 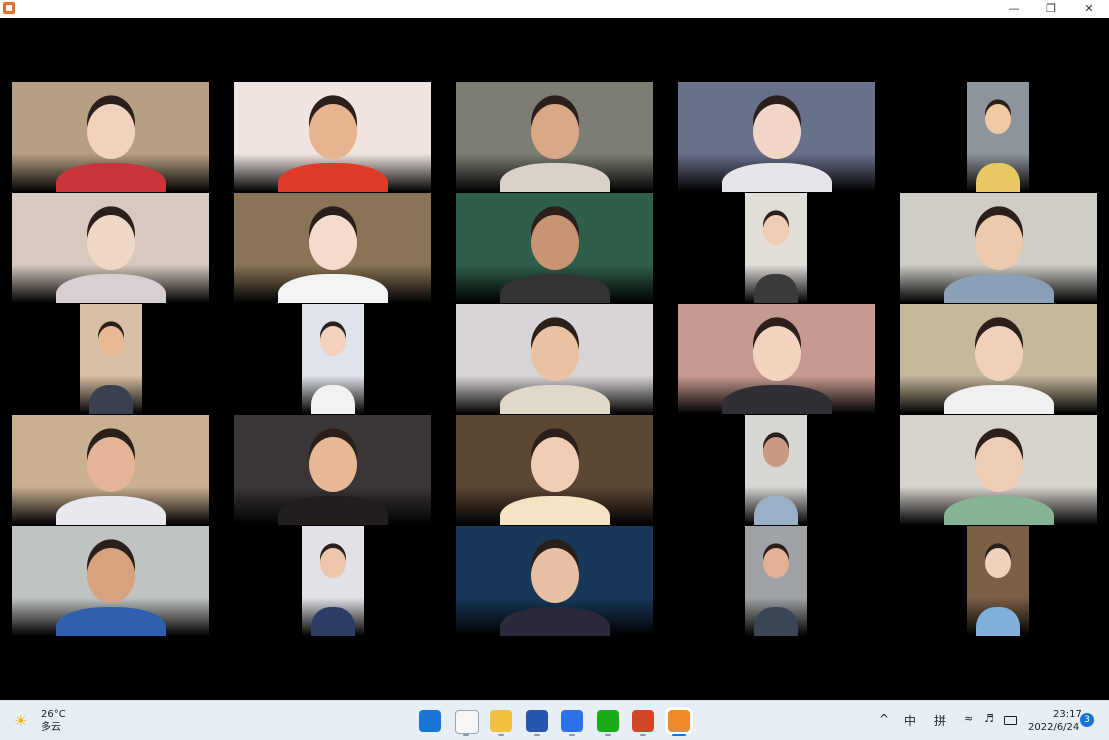 I want to click on file-icon, so click(x=466, y=722).